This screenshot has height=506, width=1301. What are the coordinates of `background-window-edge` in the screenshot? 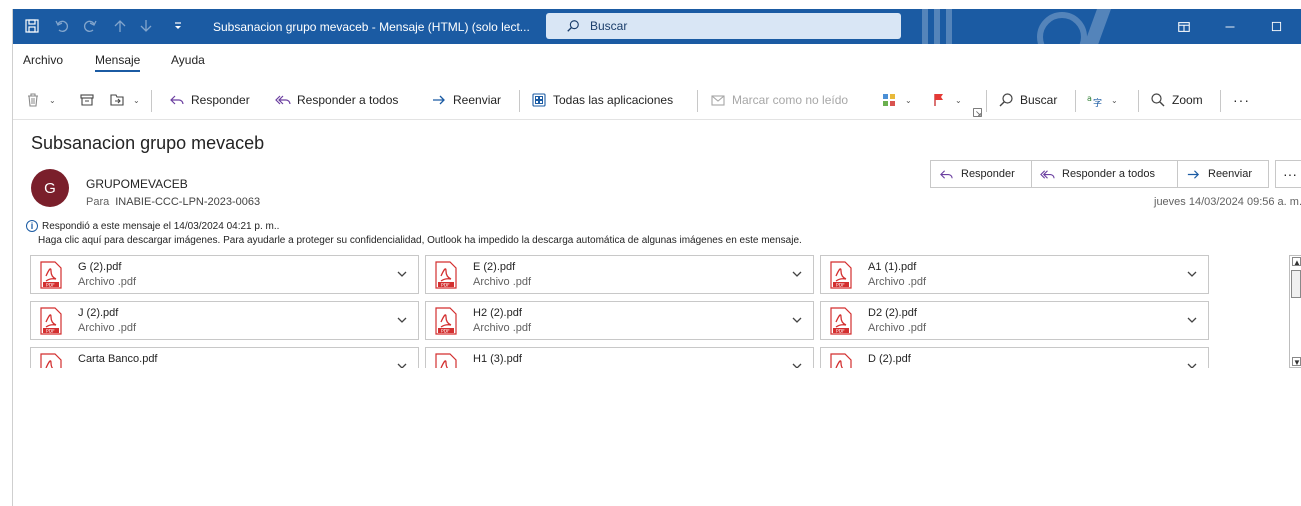 It's located at (6, 253).